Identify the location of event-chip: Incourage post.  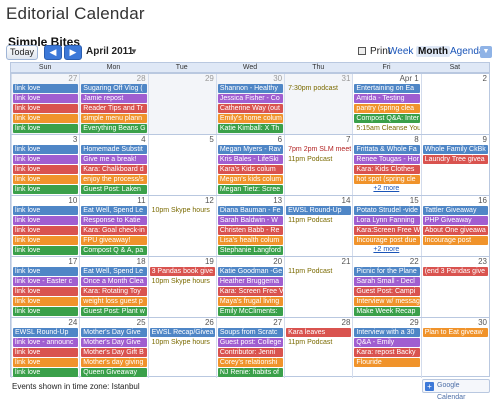
(455, 240).